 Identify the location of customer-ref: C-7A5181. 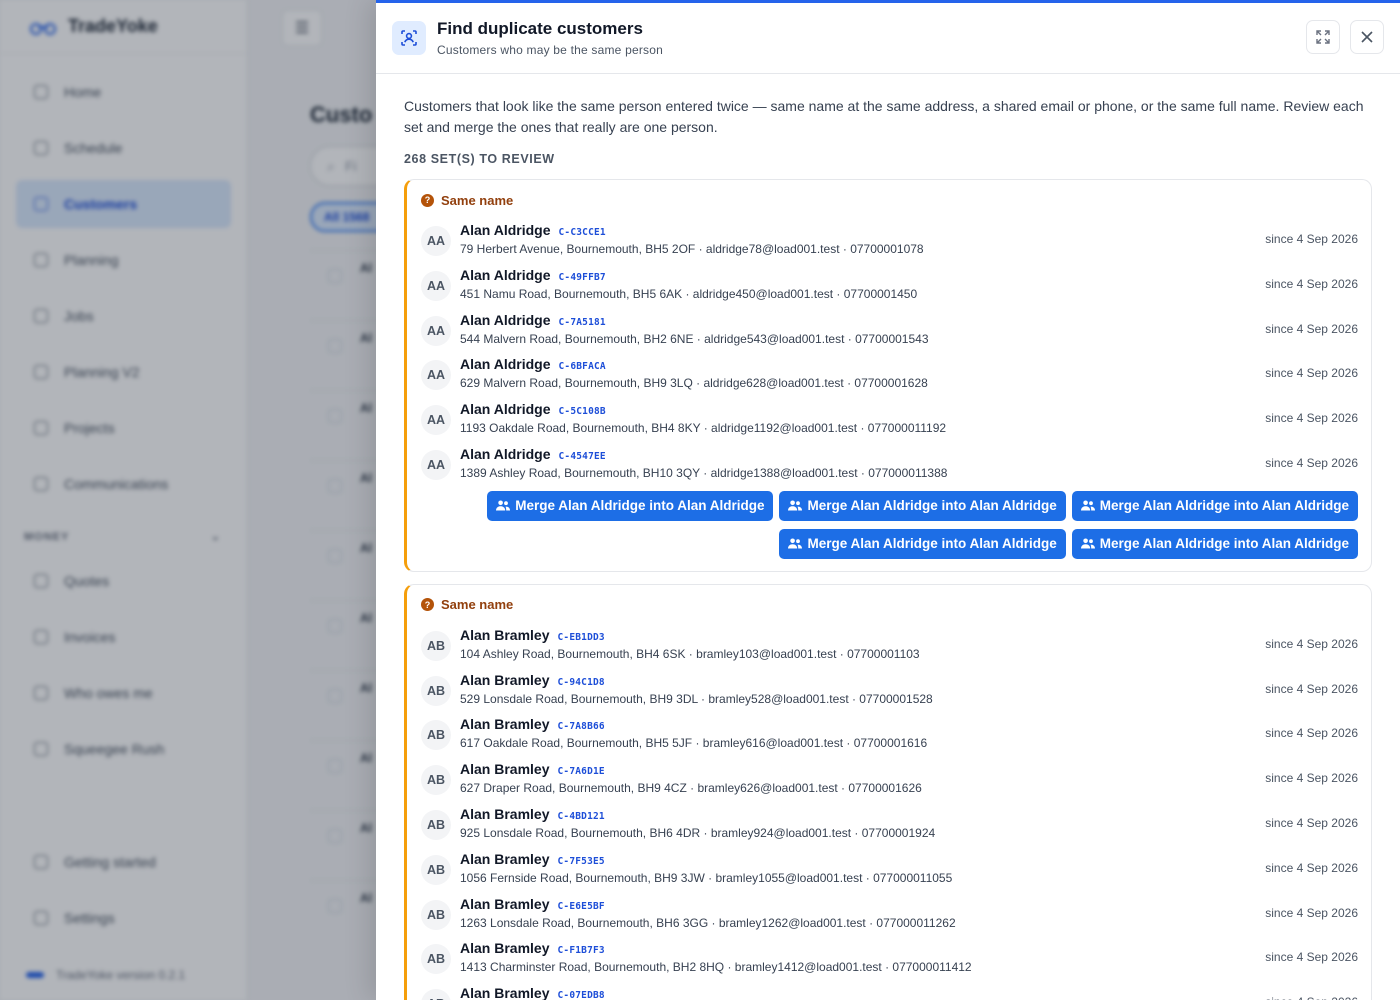
(582, 322).